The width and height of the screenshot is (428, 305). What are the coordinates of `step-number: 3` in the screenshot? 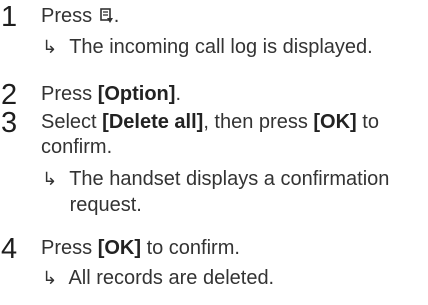 It's located at (9, 123).